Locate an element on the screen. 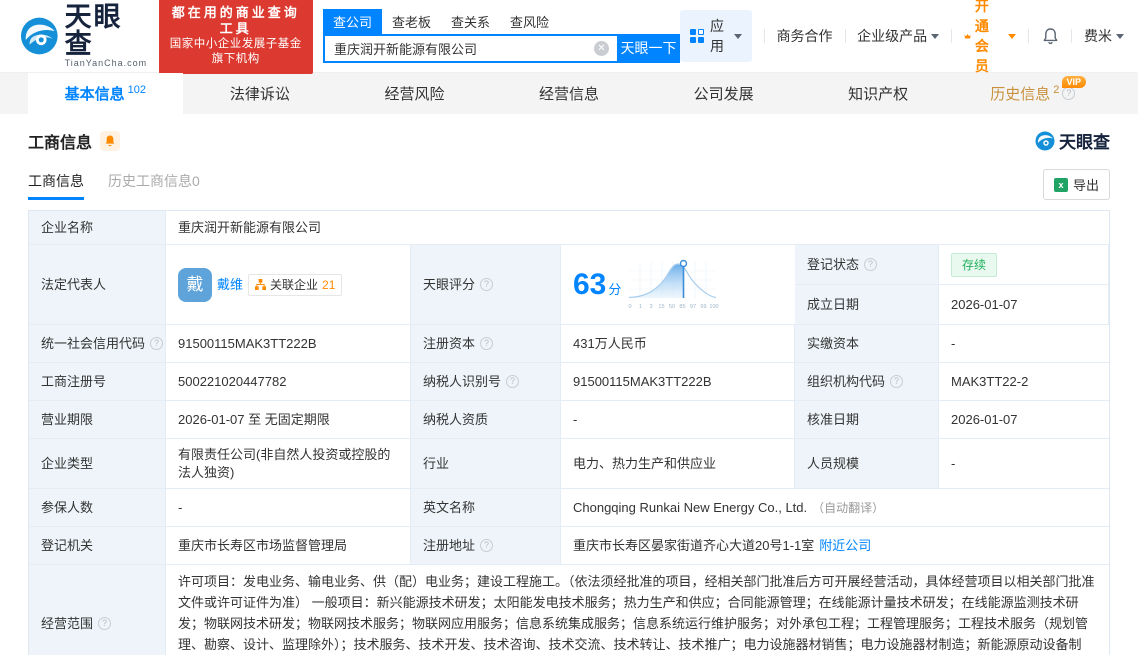 This screenshot has height=655, width=1138. tab-basic-info: 基本信息 102 is located at coordinates (105, 93).